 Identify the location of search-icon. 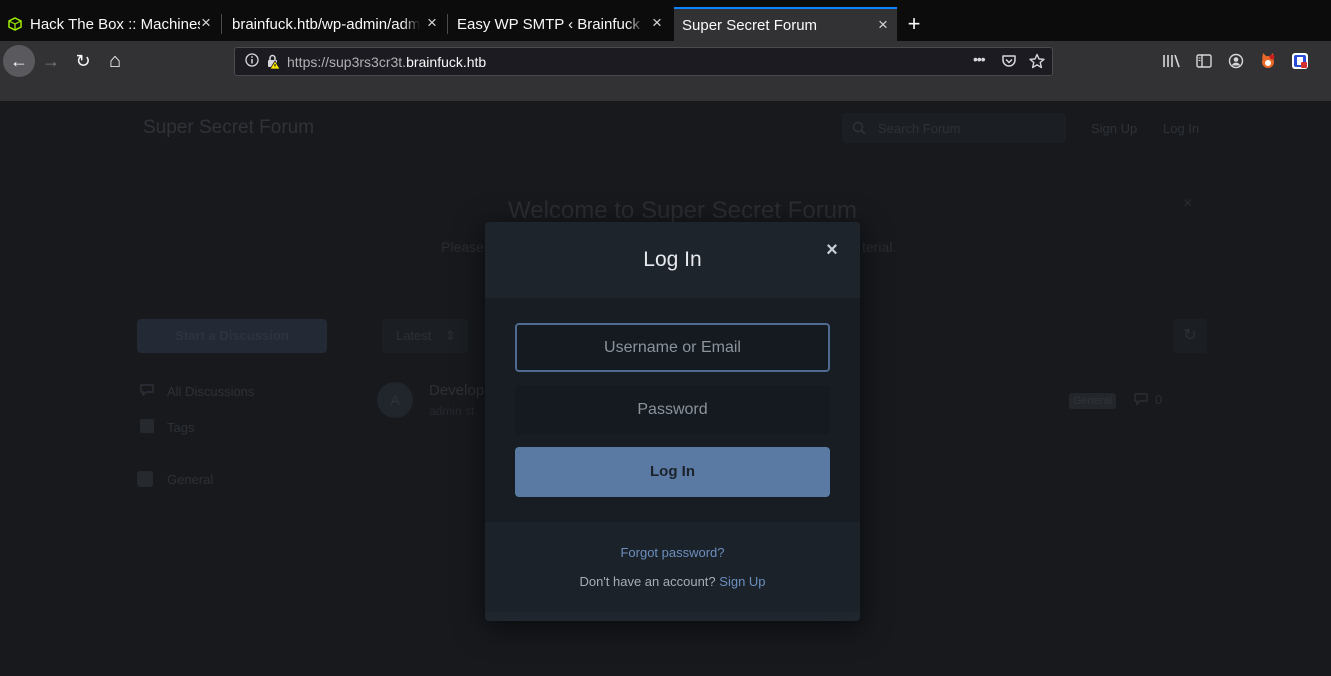
(859, 128).